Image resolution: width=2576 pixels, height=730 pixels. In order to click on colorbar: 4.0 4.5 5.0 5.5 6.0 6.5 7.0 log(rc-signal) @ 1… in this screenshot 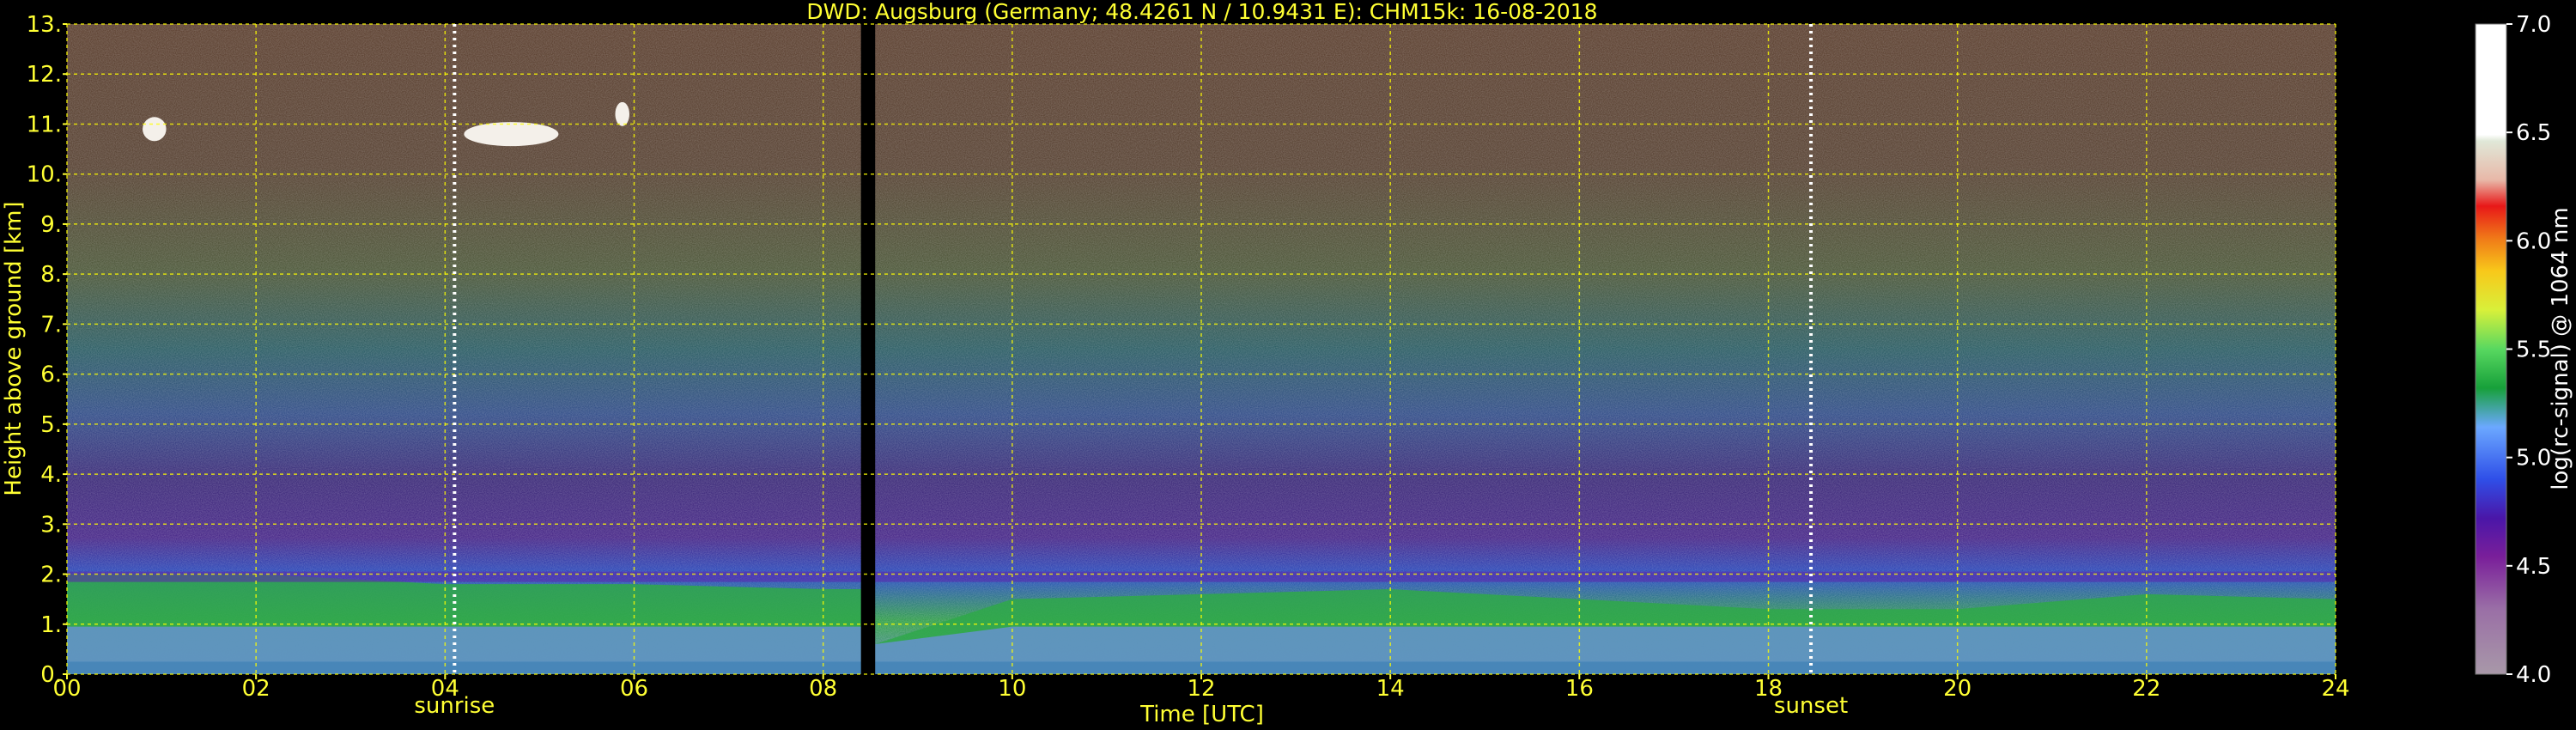, I will do `click(2524, 350)`.